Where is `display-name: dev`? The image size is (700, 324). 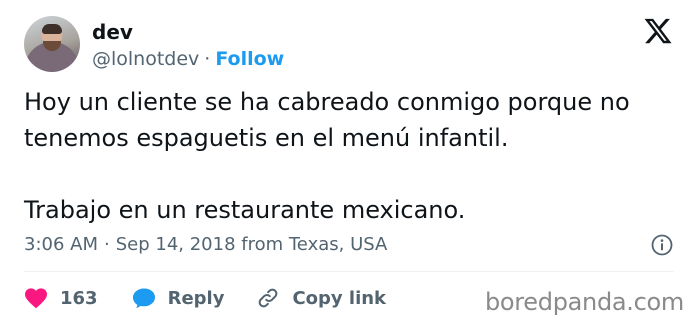 display-name: dev is located at coordinates (112, 32).